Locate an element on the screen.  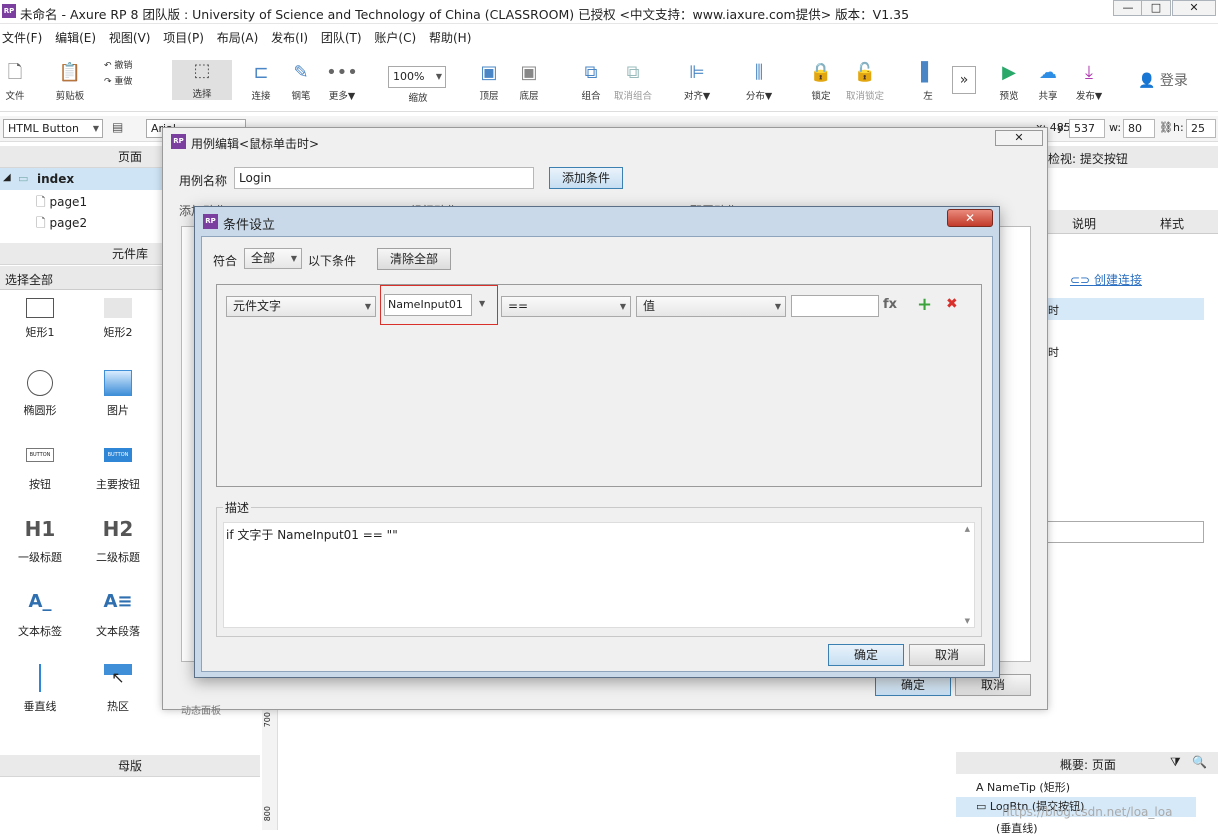
style-editor-icon: ▤ is located at coordinates (117, 127).